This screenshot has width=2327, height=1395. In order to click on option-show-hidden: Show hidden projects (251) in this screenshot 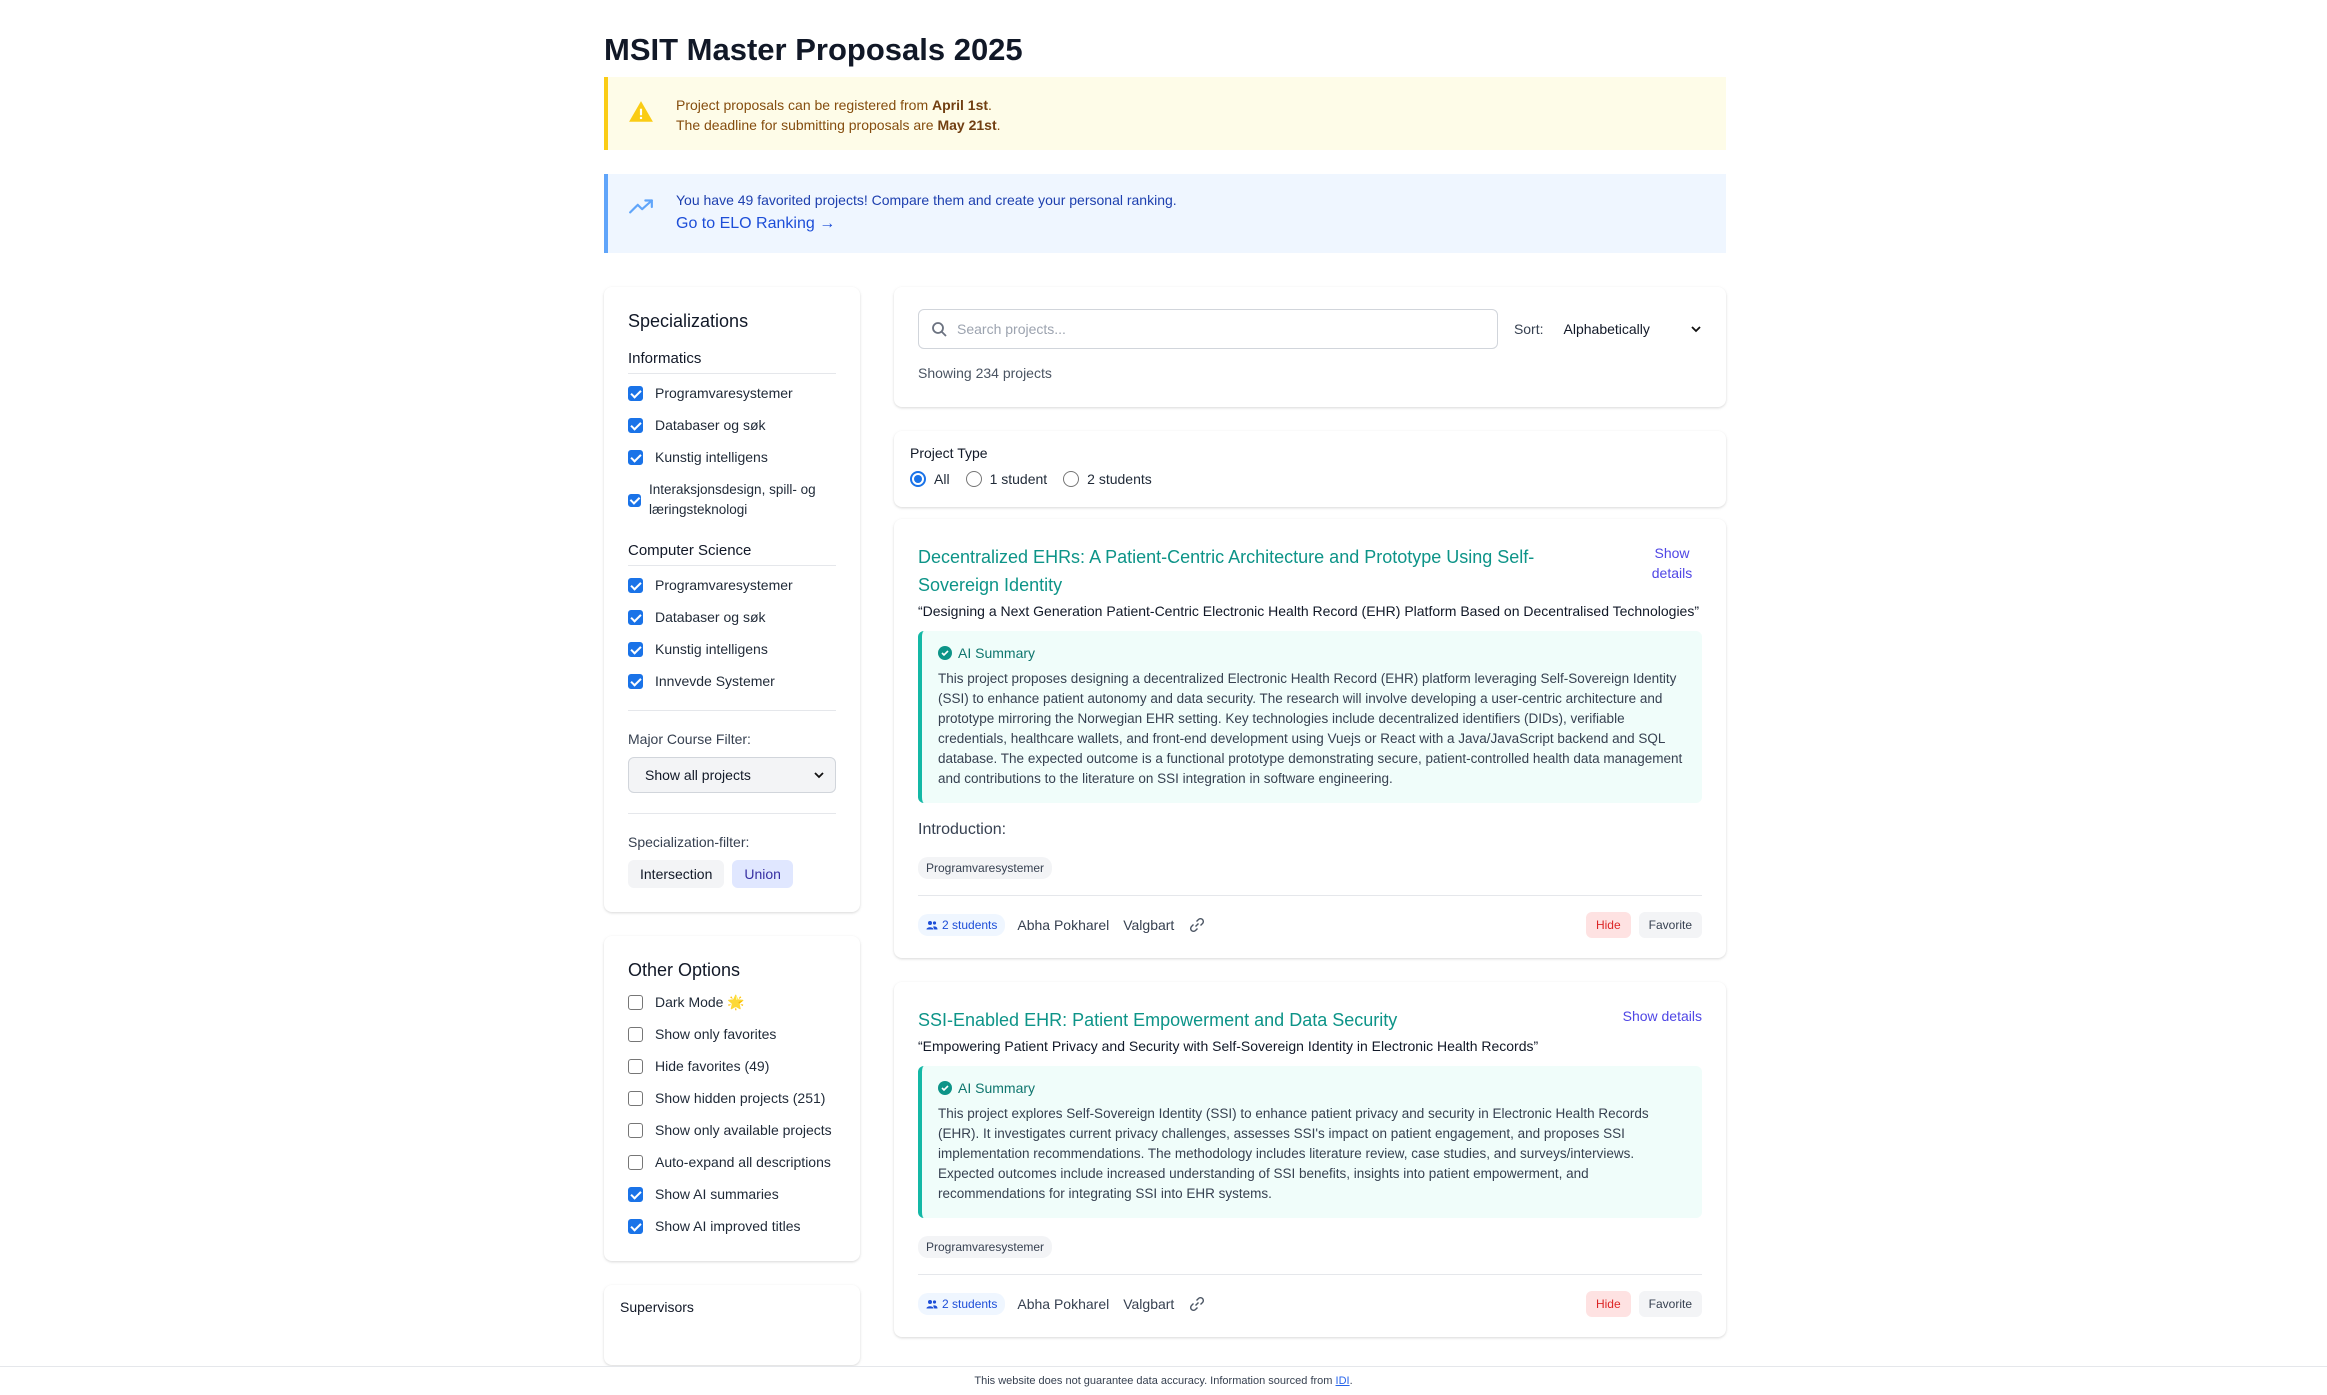, I will do `click(732, 1098)`.